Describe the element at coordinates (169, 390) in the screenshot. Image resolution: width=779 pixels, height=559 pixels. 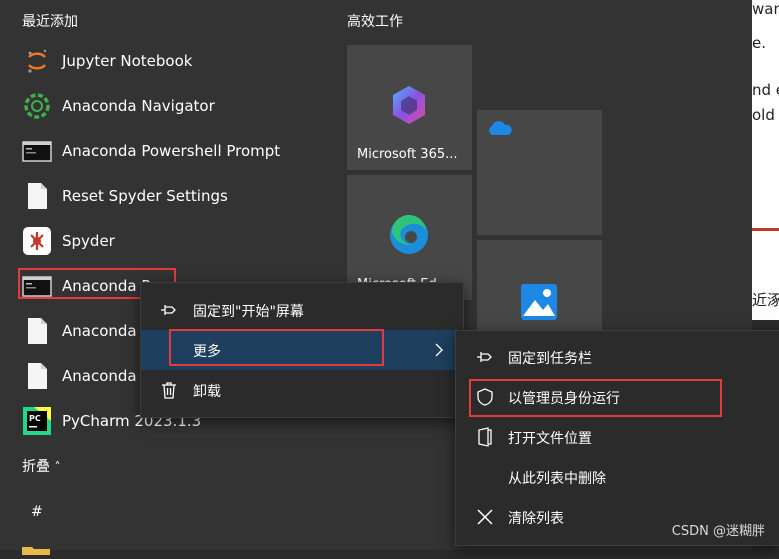
I see `trash-icon` at that location.